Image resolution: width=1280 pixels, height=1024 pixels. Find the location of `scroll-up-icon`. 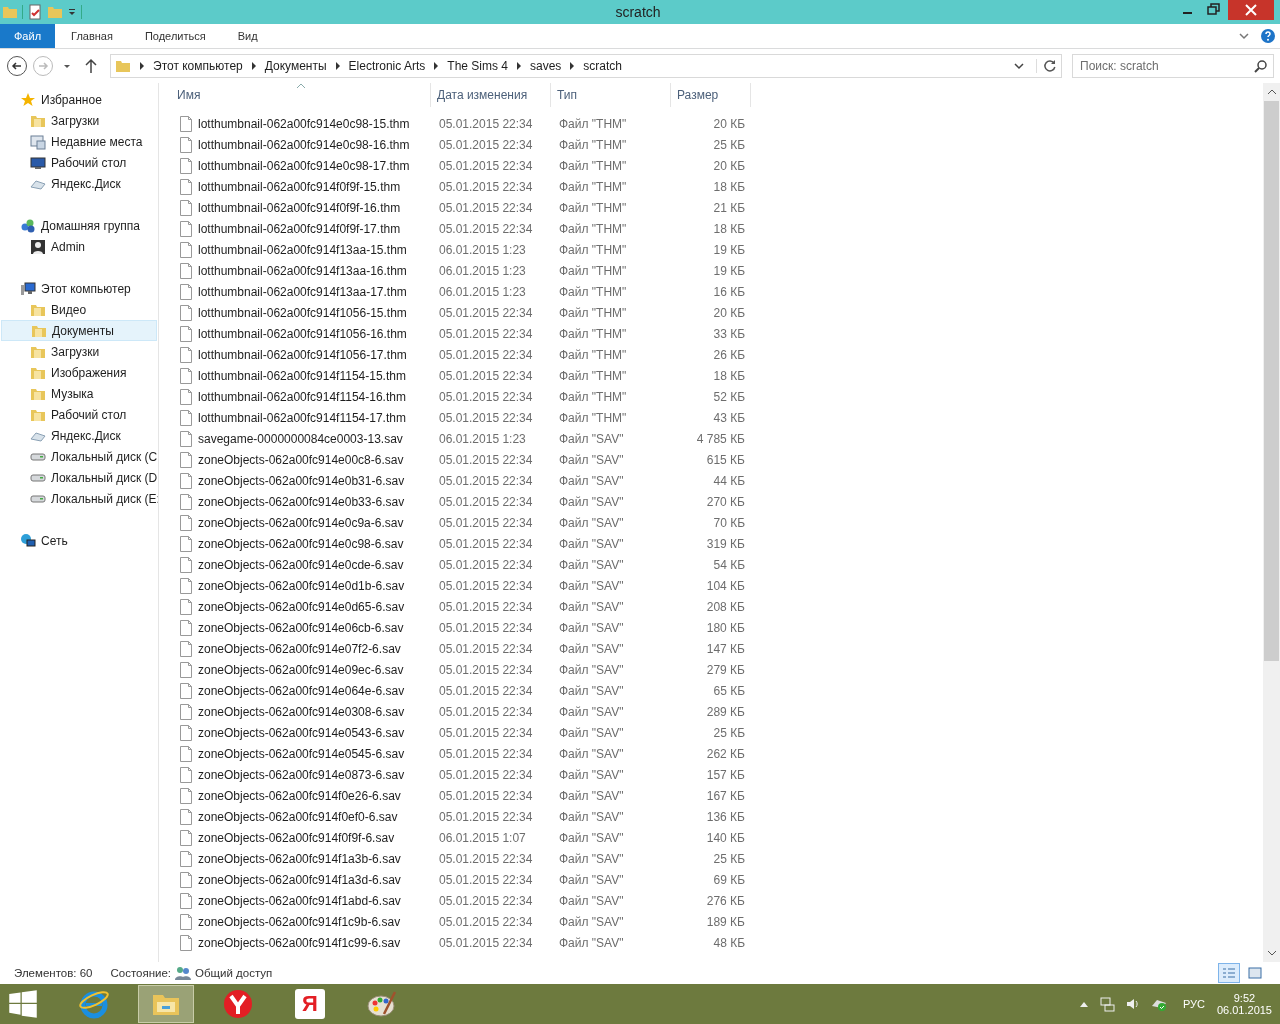

scroll-up-icon is located at coordinates (1271, 92).